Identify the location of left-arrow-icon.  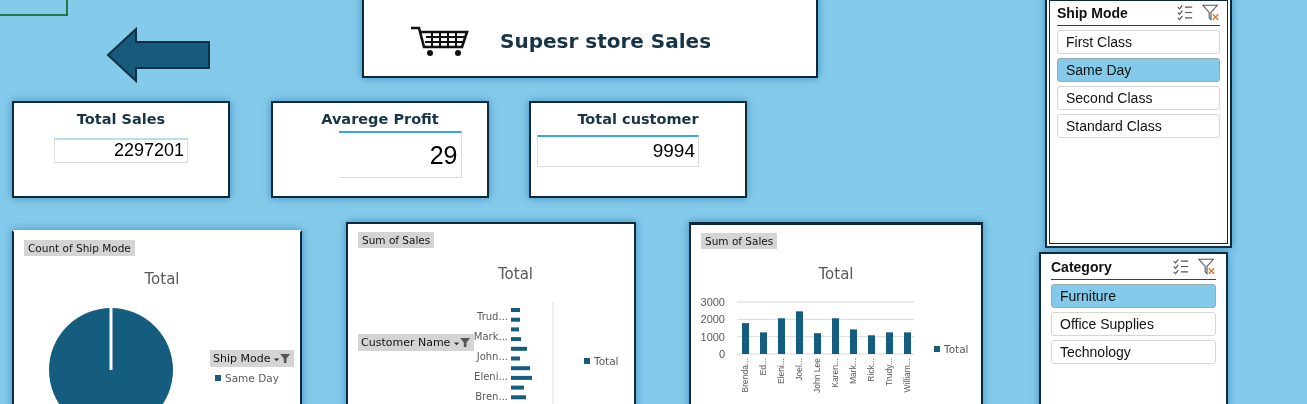
(159, 55).